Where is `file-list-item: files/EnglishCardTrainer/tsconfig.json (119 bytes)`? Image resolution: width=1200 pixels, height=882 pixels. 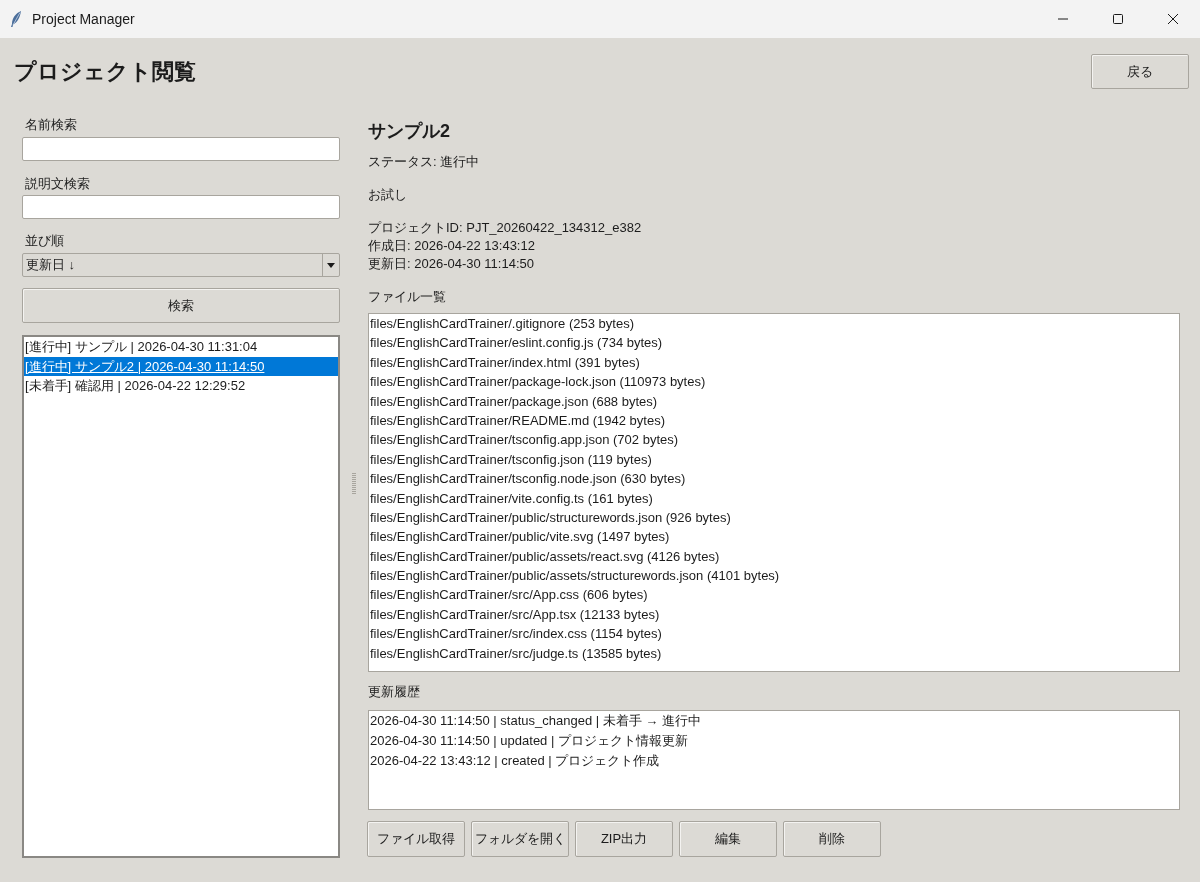
file-list-item: files/EnglishCardTrainer/tsconfig.json (119 bytes) is located at coordinates (774, 459).